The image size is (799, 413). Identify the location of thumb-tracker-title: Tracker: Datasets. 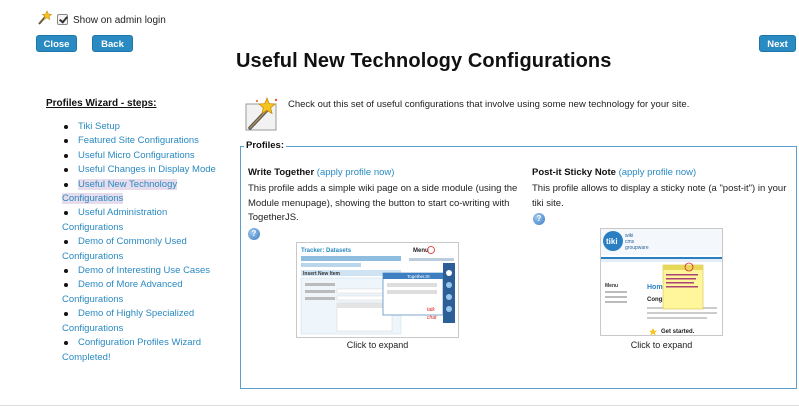
(326, 251).